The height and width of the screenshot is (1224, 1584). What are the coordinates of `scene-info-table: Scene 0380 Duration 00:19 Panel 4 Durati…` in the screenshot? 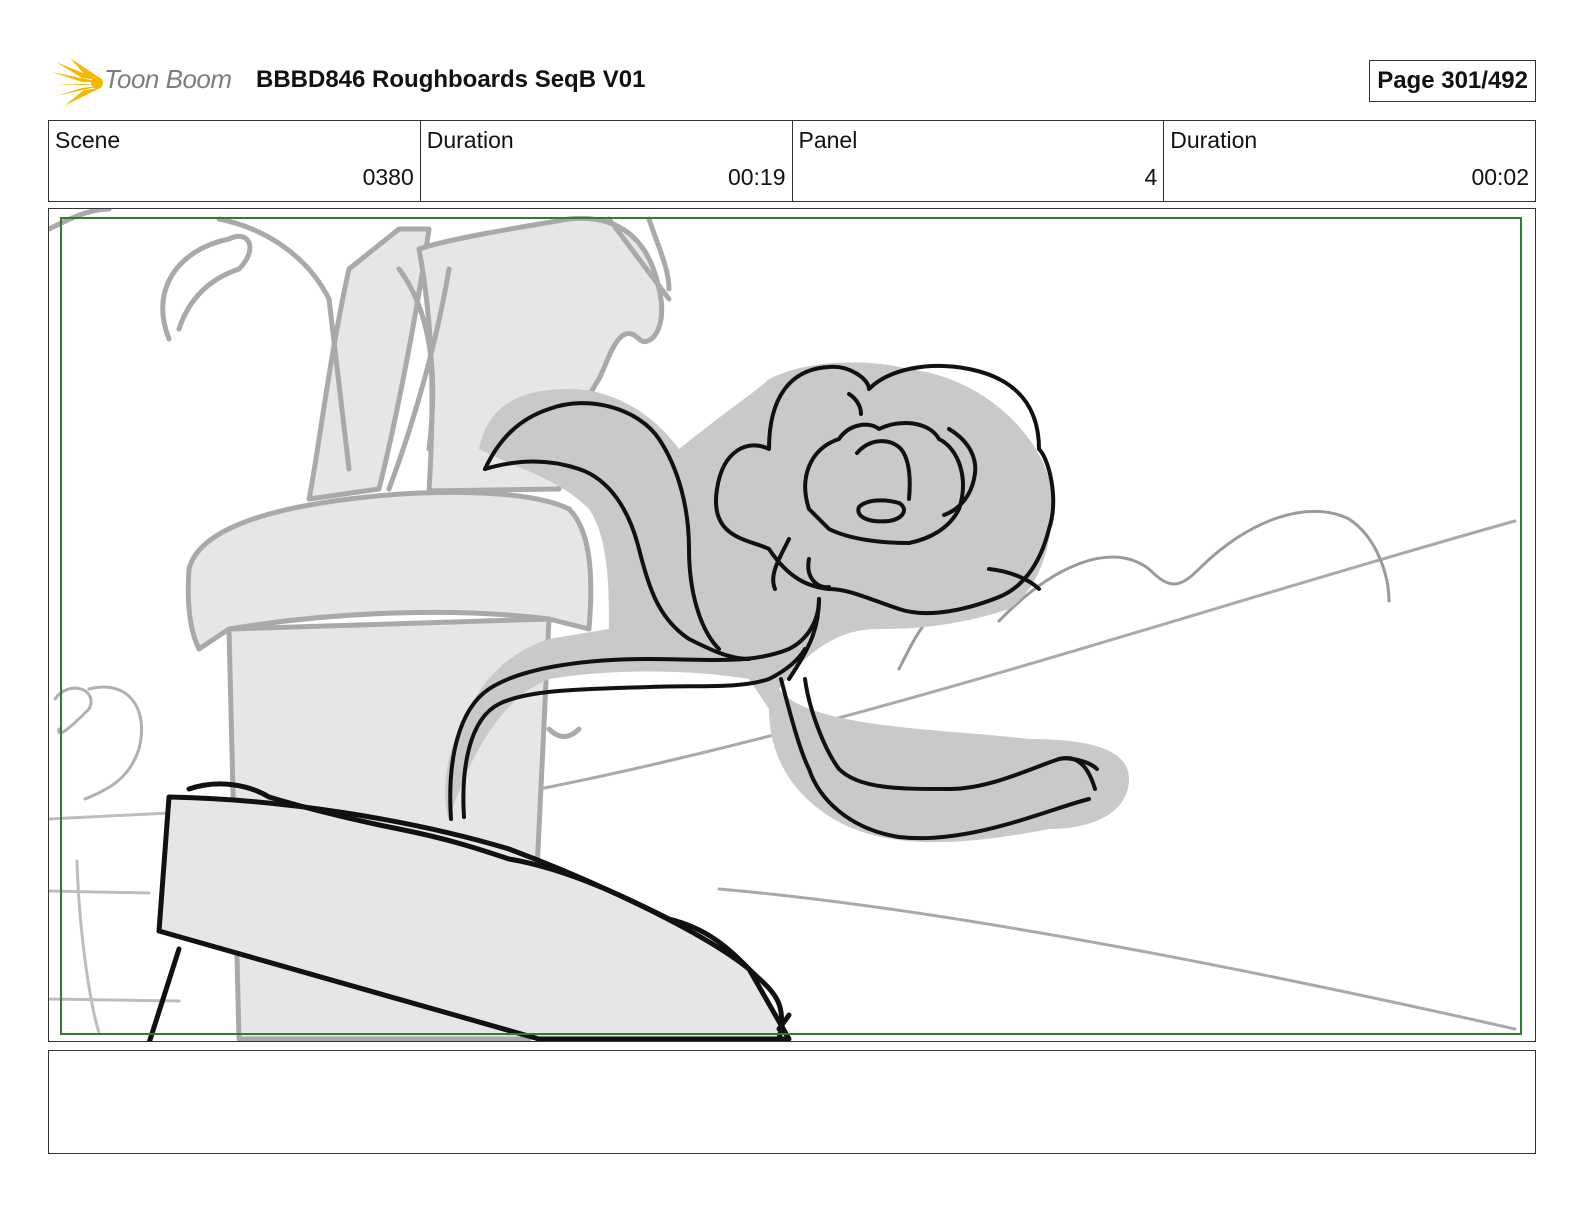 It's located at (792, 161).